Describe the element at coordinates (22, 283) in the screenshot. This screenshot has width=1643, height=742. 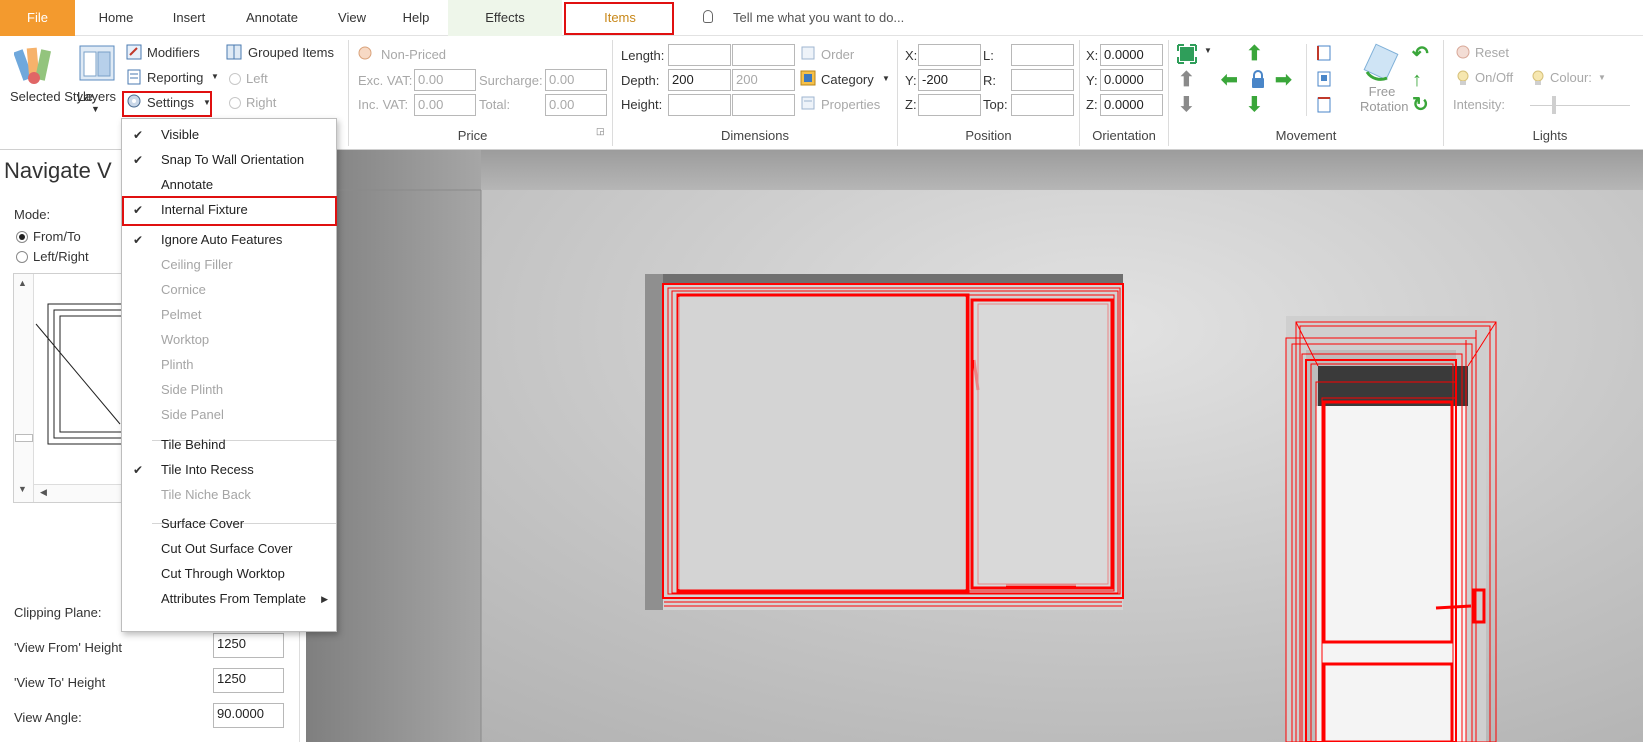
I see `scroll-up-icon: ▲` at that location.